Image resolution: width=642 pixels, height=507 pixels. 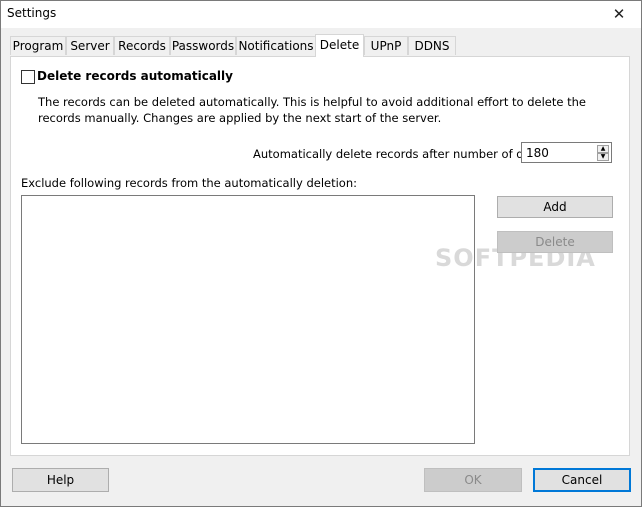 What do you see at coordinates (32, 13) in the screenshot?
I see `window-title: Settings` at bounding box center [32, 13].